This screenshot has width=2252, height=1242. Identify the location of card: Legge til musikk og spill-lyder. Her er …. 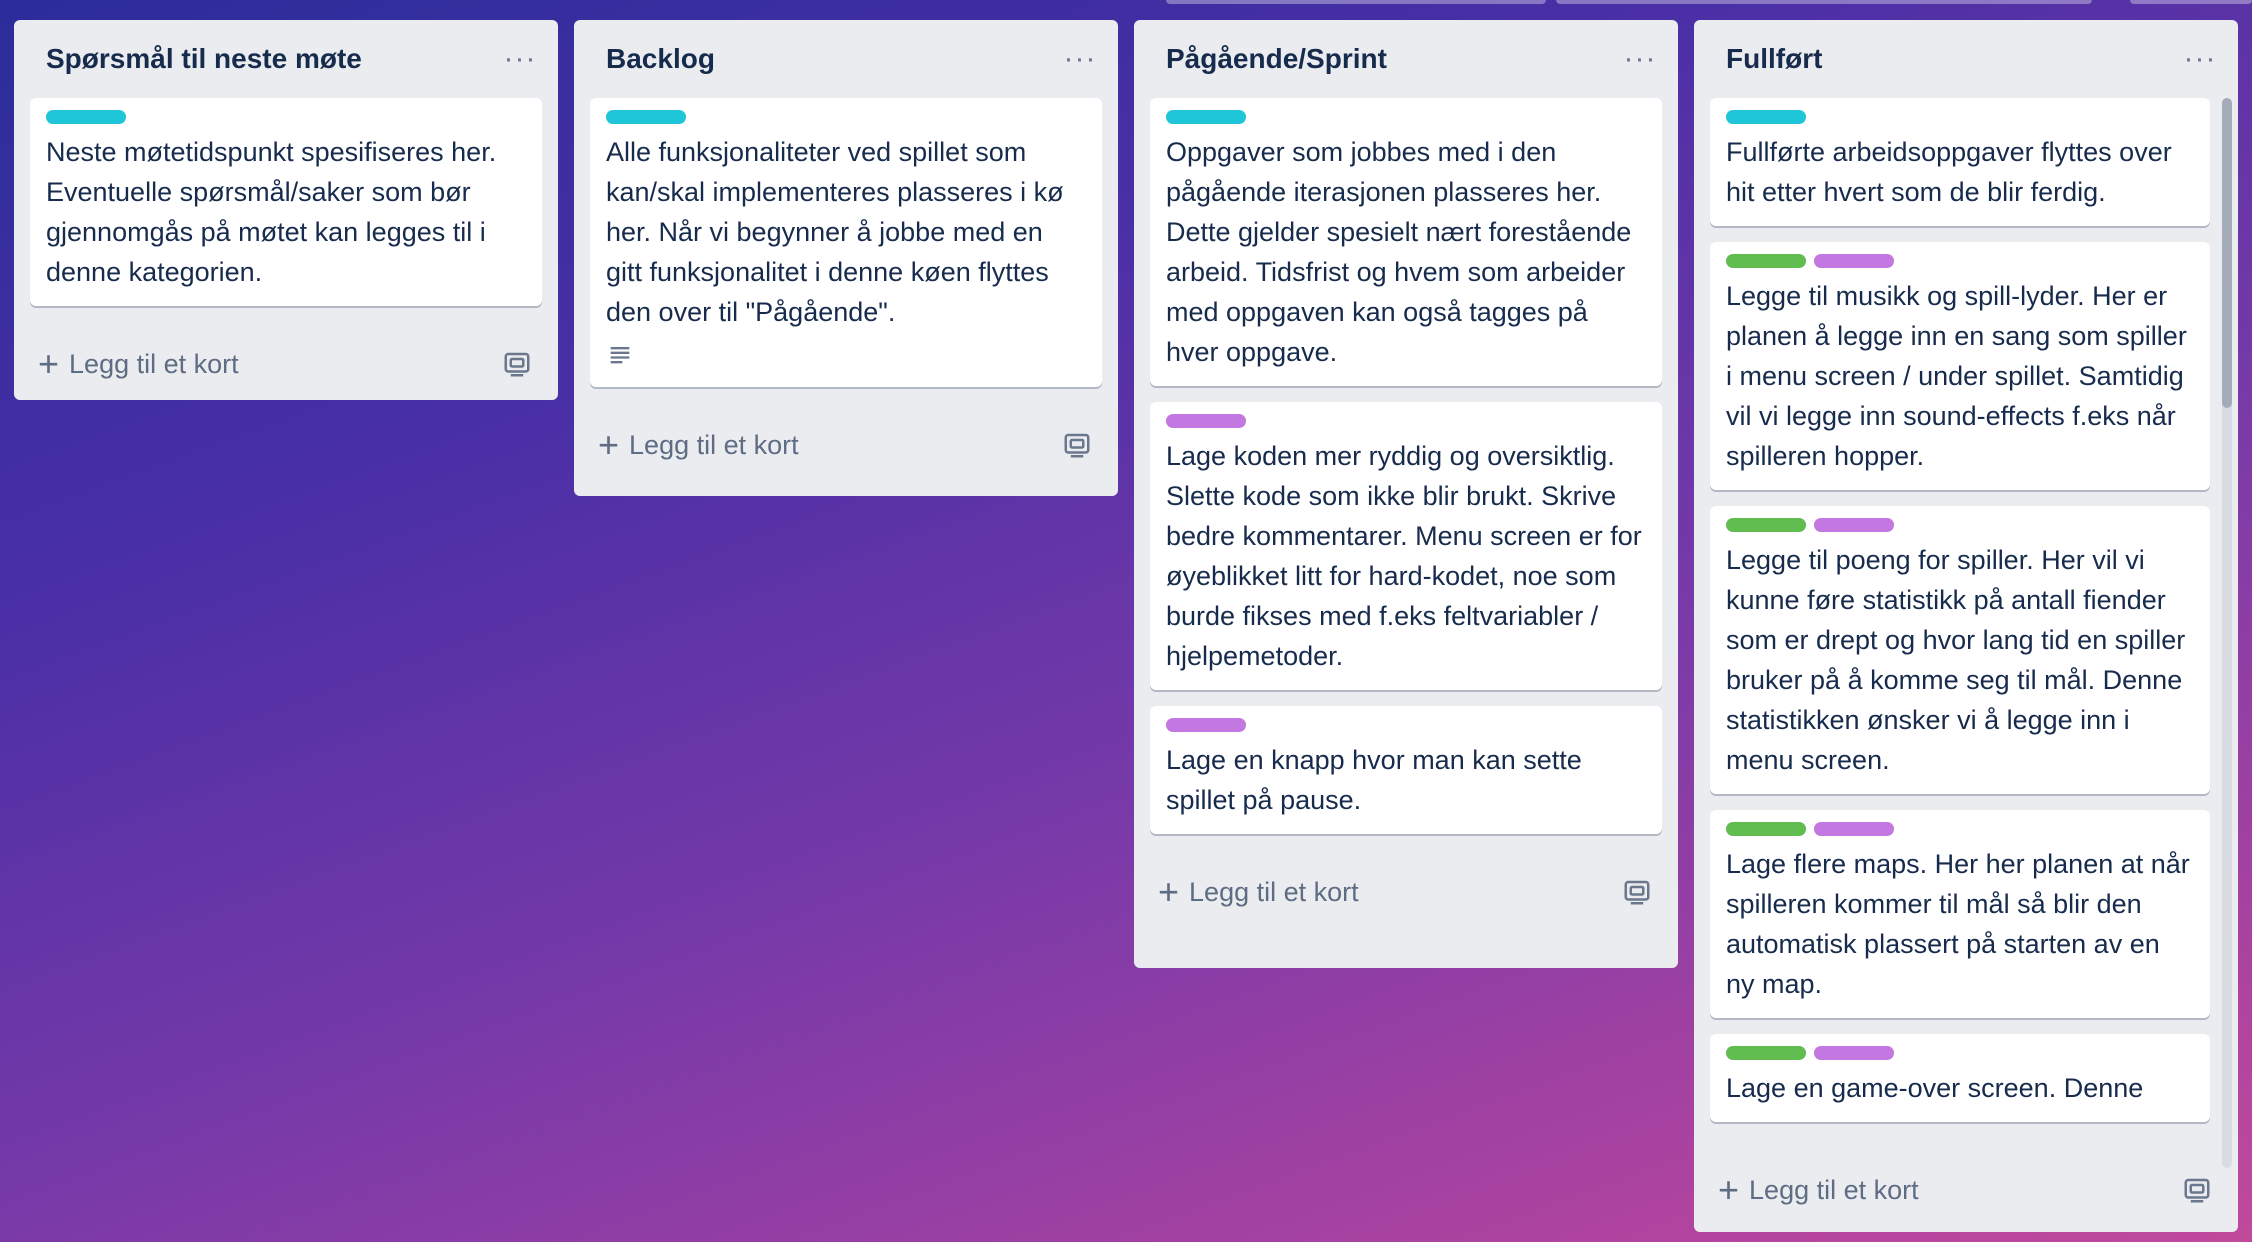
(1960, 366).